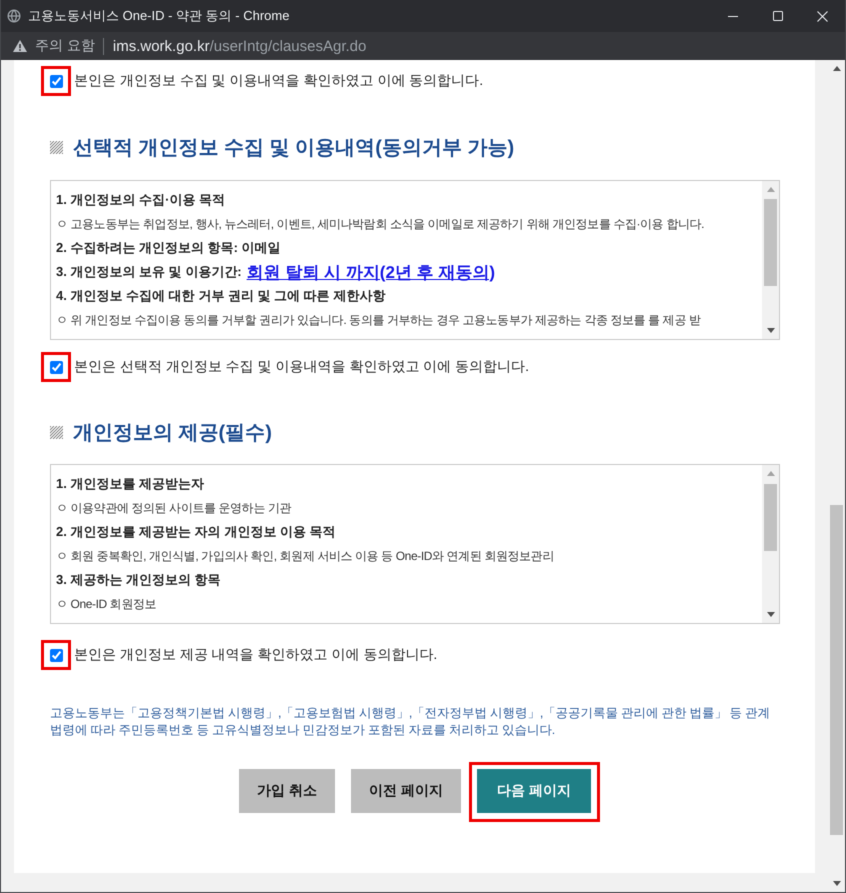 Image resolution: width=846 pixels, height=893 pixels. What do you see at coordinates (371, 273) in the screenshot?
I see `retention-period: 회원 탈퇴 시 까지(2년 후 재동의)` at bounding box center [371, 273].